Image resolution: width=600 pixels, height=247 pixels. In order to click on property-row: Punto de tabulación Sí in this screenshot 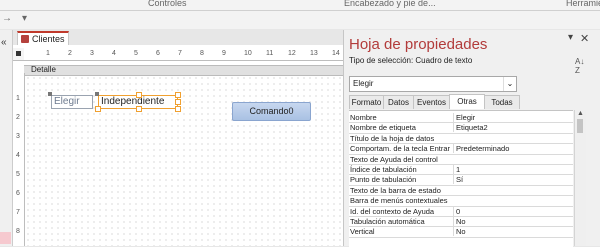, I will do `click(462, 180)`.